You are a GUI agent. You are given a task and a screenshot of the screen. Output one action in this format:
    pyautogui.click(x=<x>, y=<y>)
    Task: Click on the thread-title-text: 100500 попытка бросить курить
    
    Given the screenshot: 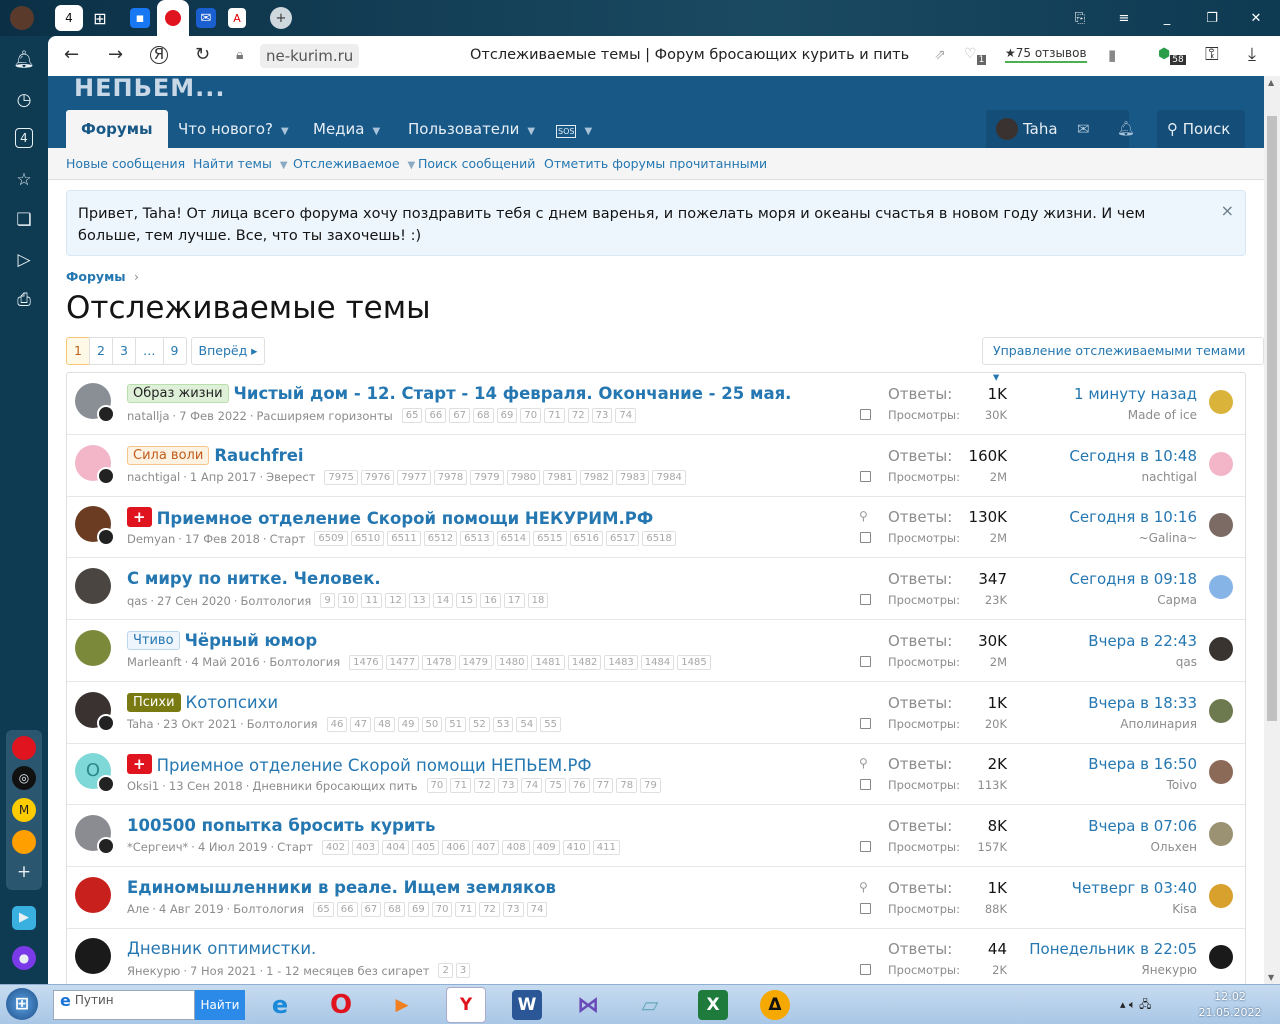 What is the action you would take?
    pyautogui.click(x=281, y=825)
    